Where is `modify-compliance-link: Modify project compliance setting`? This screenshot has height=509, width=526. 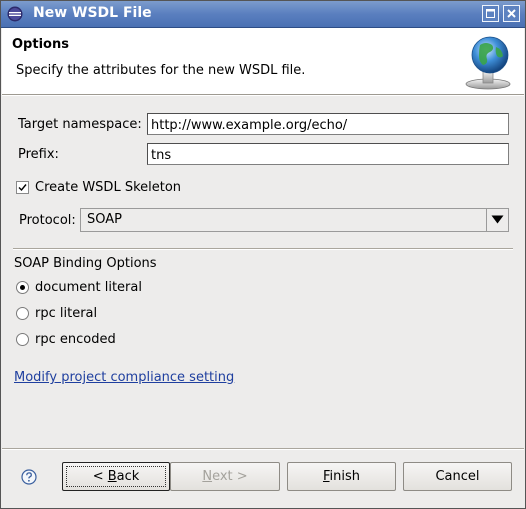
modify-compliance-link: Modify project compliance setting is located at coordinates (124, 377).